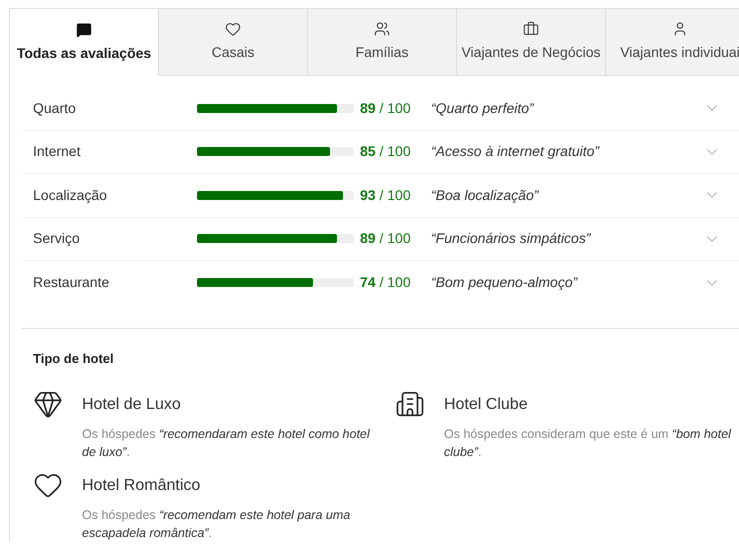  Describe the element at coordinates (57, 152) in the screenshot. I see `rating-label: Internet` at that location.